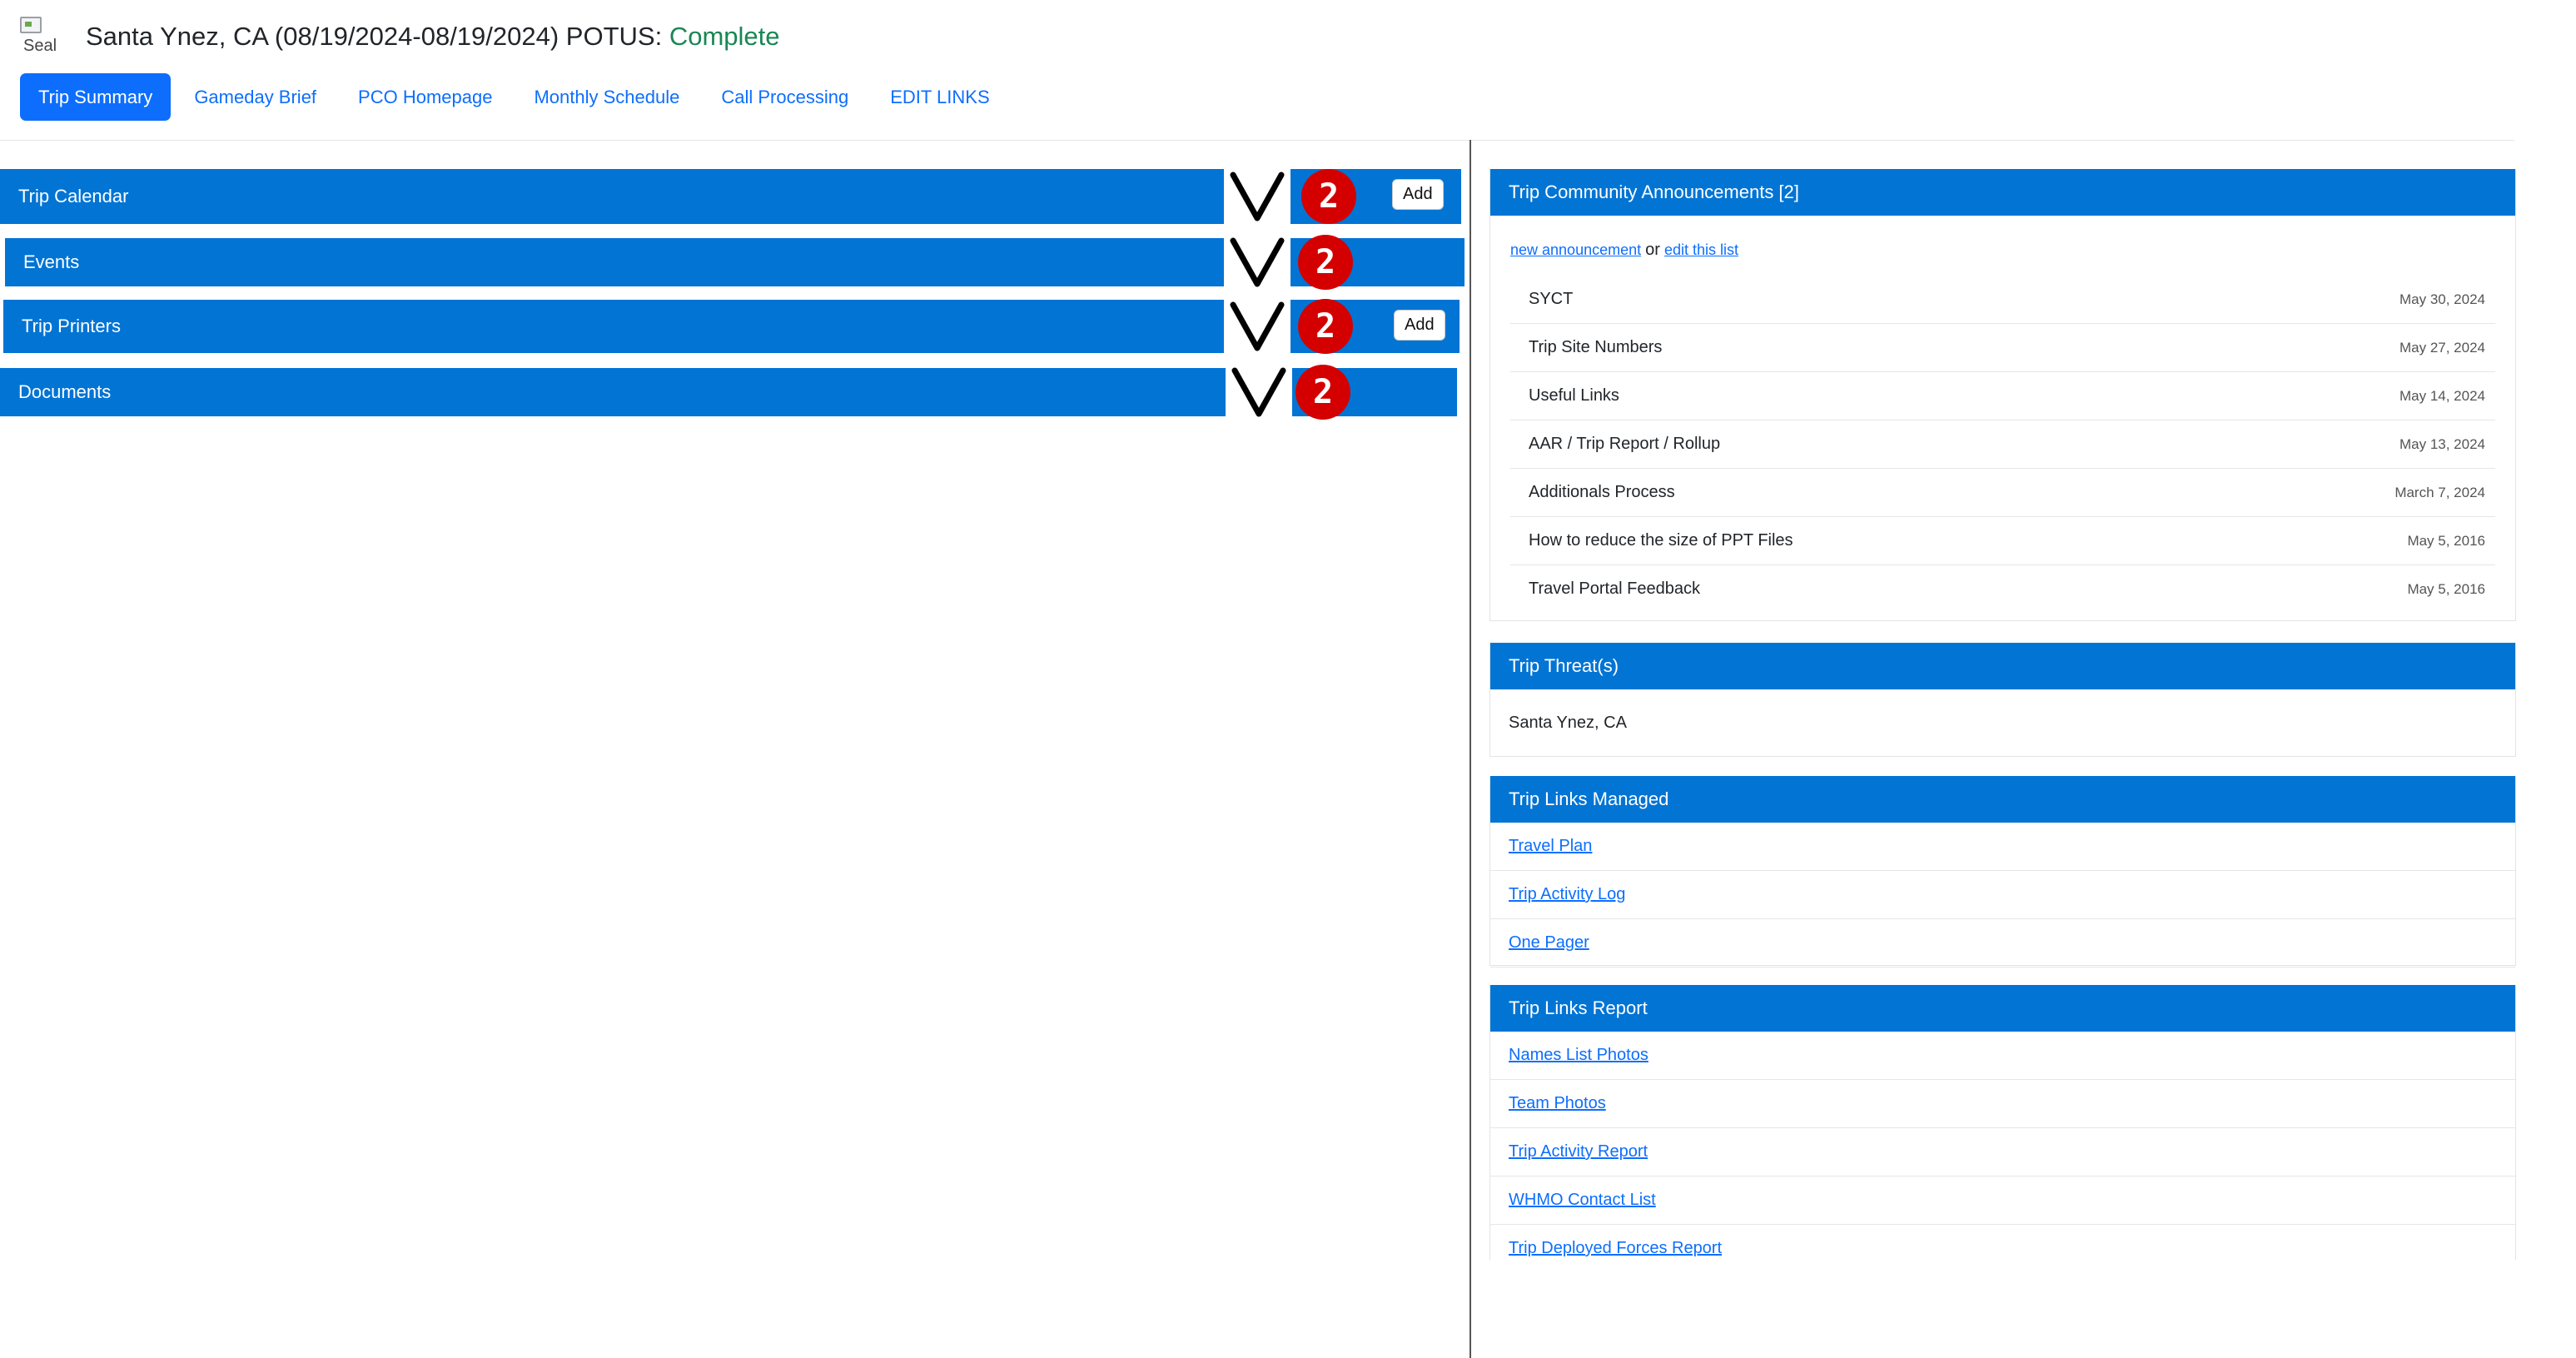 Image resolution: width=2576 pixels, height=1358 pixels. I want to click on link-row: Travel Plan, so click(2002, 847).